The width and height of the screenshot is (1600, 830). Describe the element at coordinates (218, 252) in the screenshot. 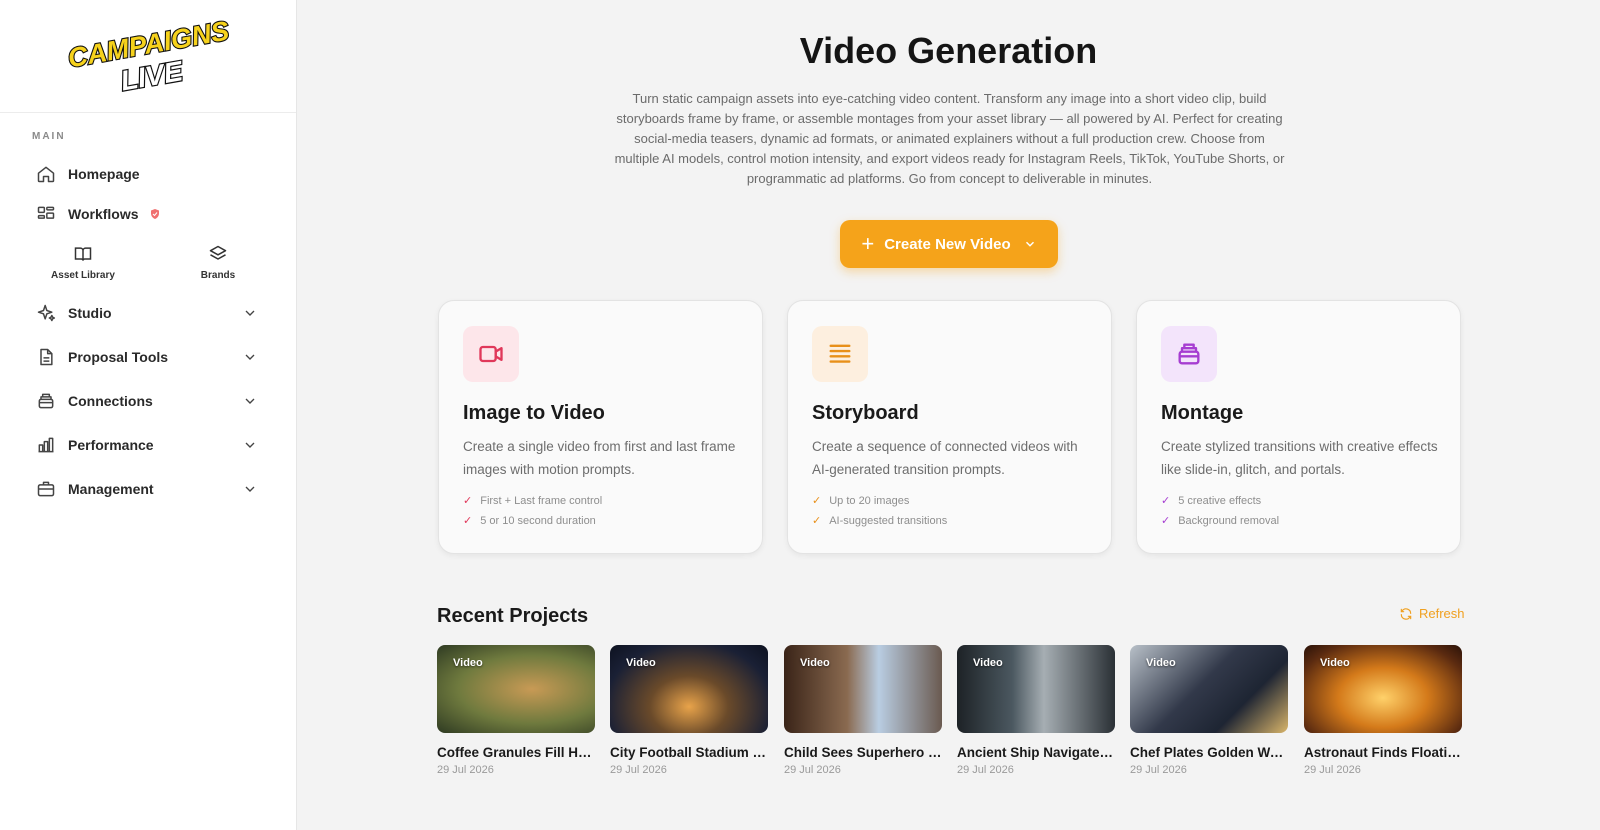

I see `layers-icon` at that location.